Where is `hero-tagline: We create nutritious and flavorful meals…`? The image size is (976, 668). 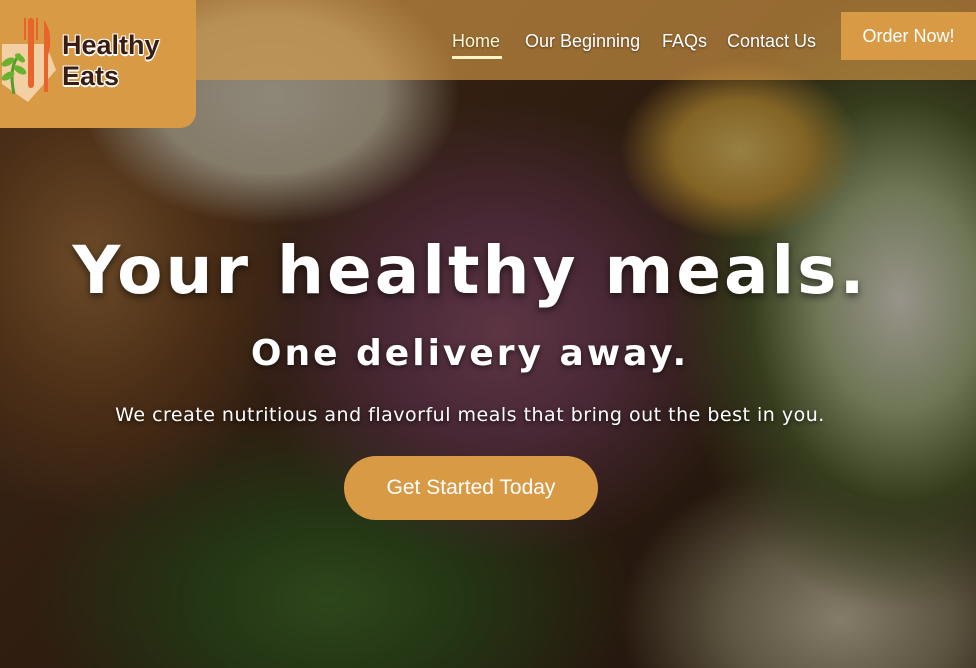 hero-tagline: We create nutritious and flavorful meals… is located at coordinates (470, 415).